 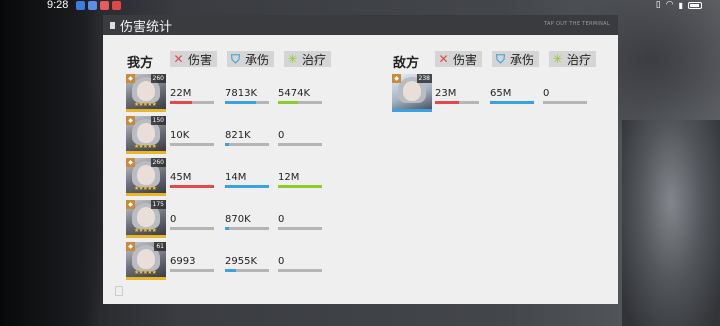 What do you see at coordinates (695, 5) in the screenshot?
I see `battery-icon` at bounding box center [695, 5].